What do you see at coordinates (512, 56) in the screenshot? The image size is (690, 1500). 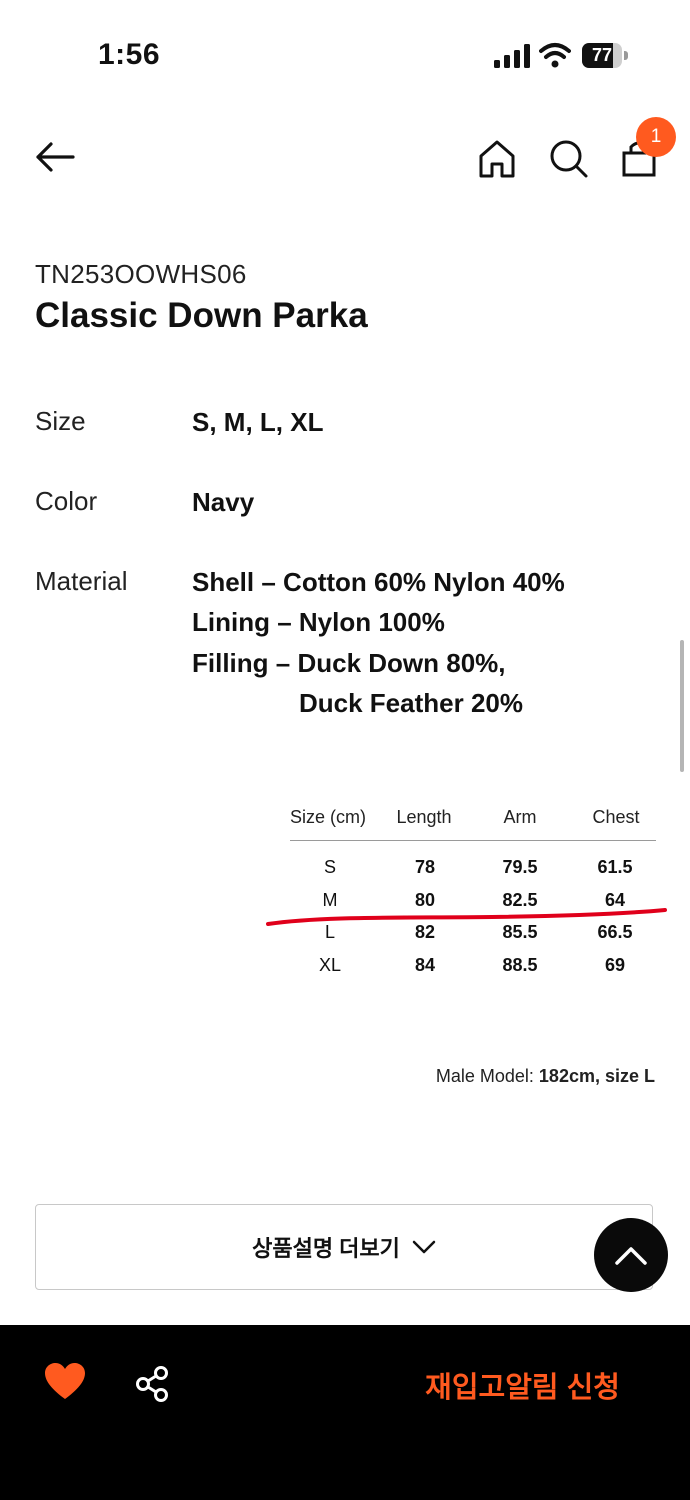 I see `cellular-signal-icon` at bounding box center [512, 56].